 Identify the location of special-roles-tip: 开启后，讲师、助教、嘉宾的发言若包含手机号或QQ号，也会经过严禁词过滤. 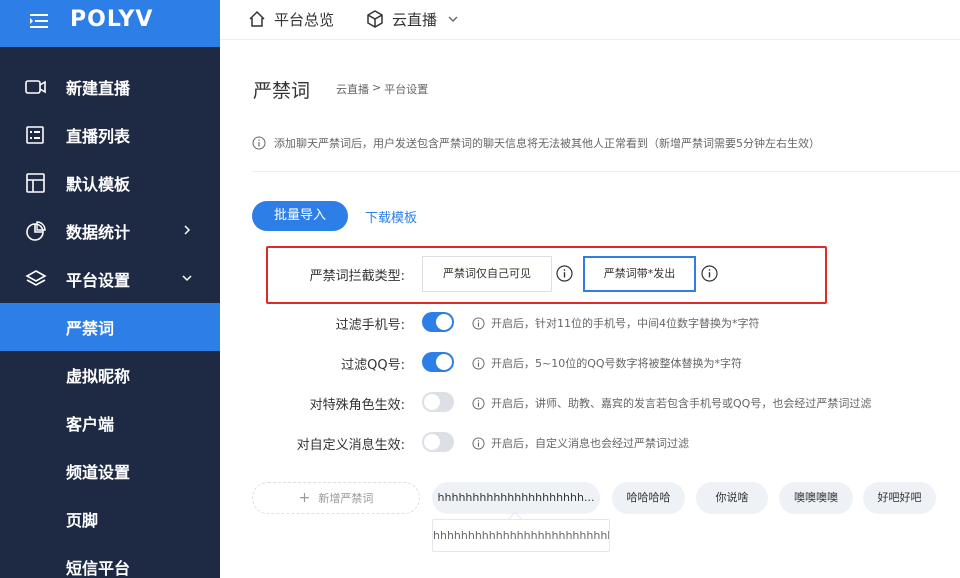
(671, 403).